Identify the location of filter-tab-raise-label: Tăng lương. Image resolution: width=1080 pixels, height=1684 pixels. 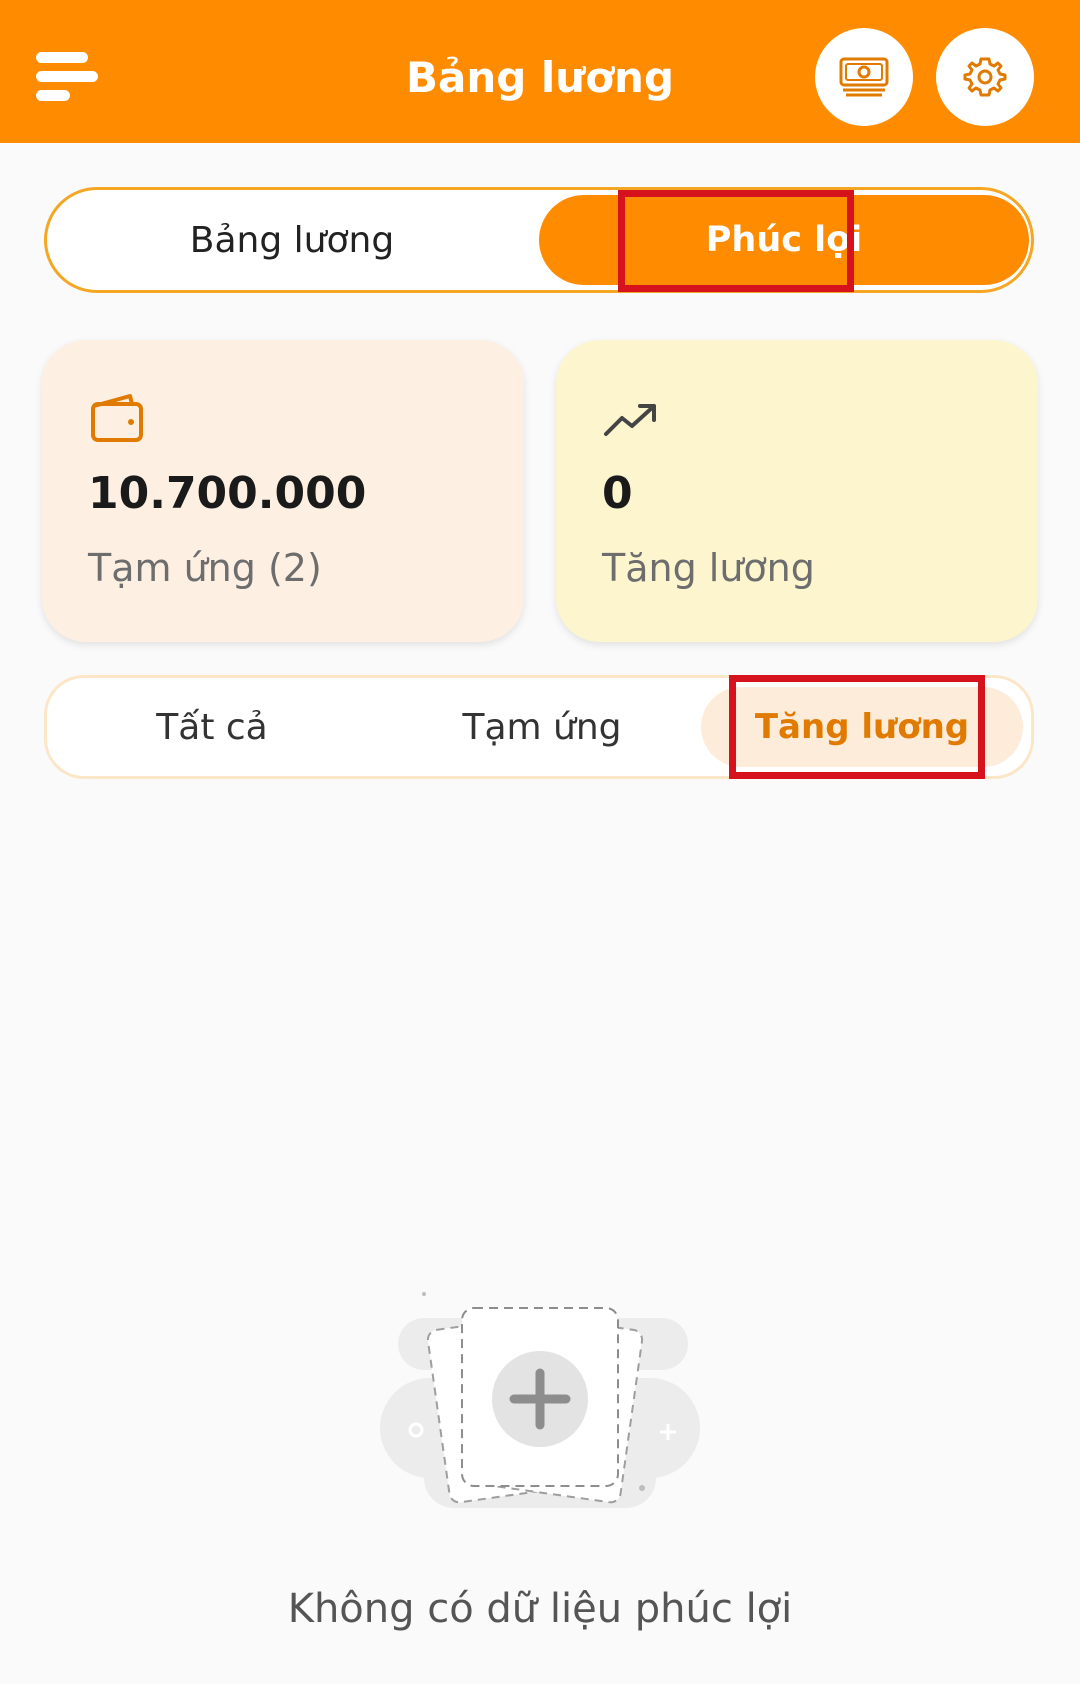
(862, 727).